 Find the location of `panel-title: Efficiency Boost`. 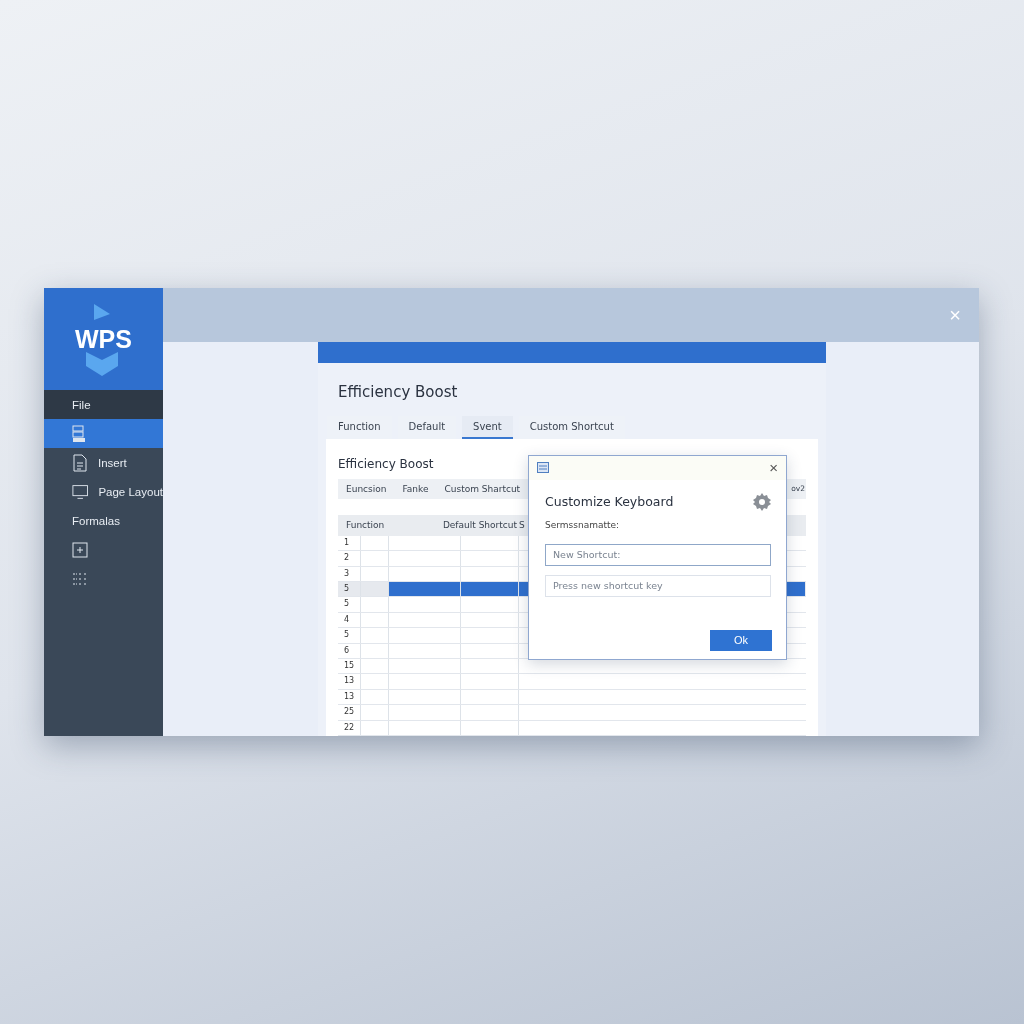

panel-title: Efficiency Boost is located at coordinates (398, 393).